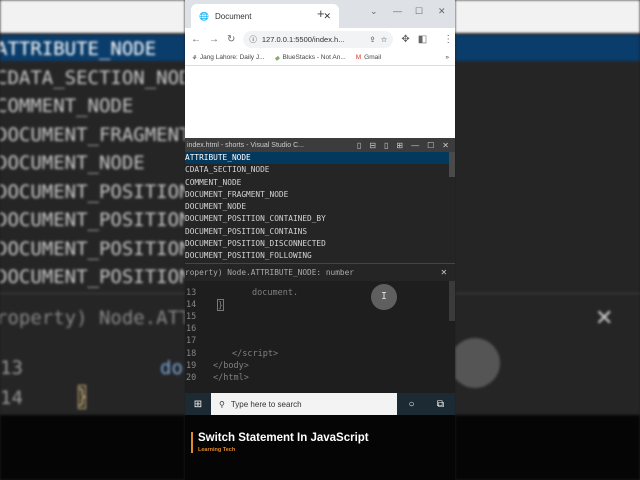 Image resolution: width=640 pixels, height=480 pixels. I want to click on mouse-cursor-highlight: I, so click(384, 296).